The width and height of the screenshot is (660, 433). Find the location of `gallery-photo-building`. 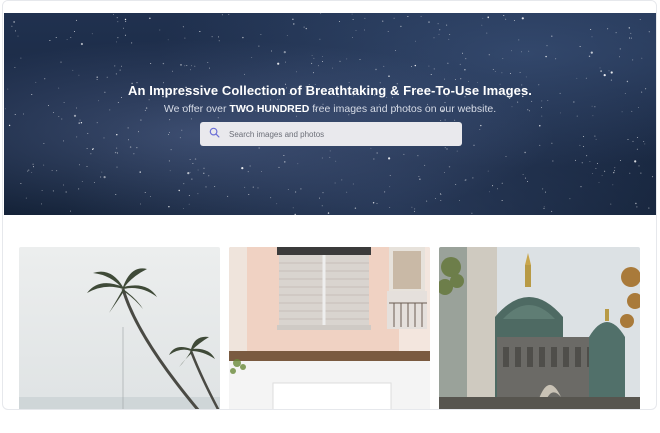

gallery-photo-building is located at coordinates (329, 328).